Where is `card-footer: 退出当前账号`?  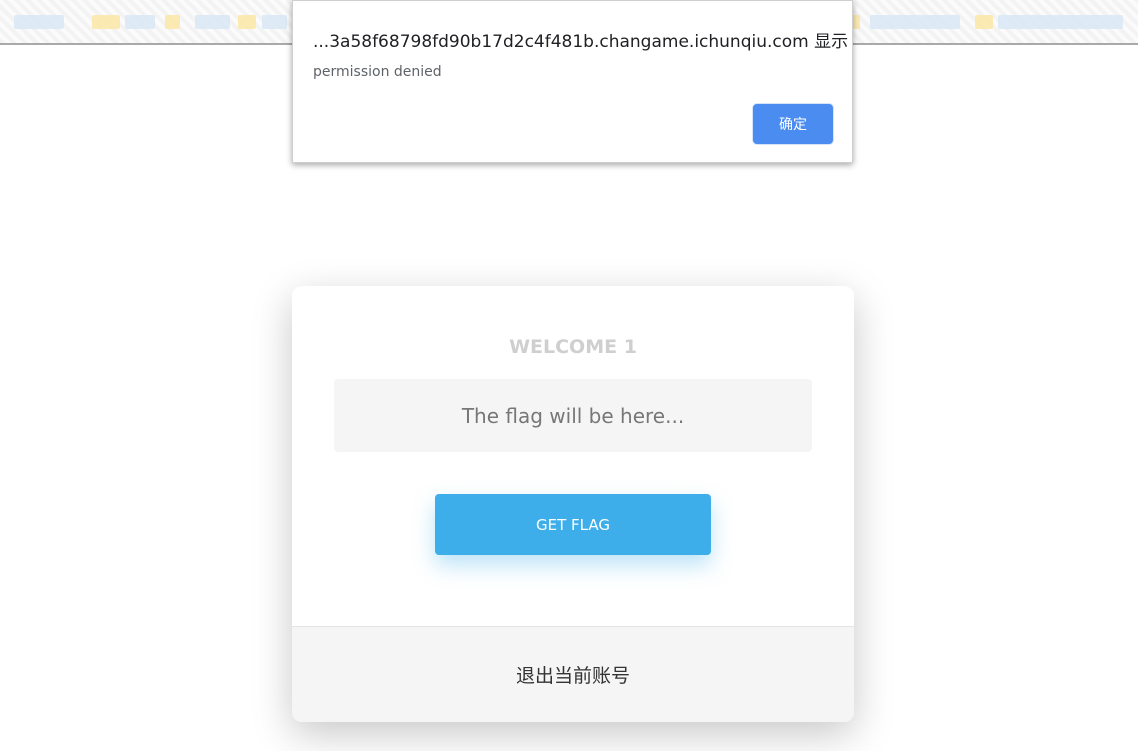 card-footer: 退出当前账号 is located at coordinates (573, 674).